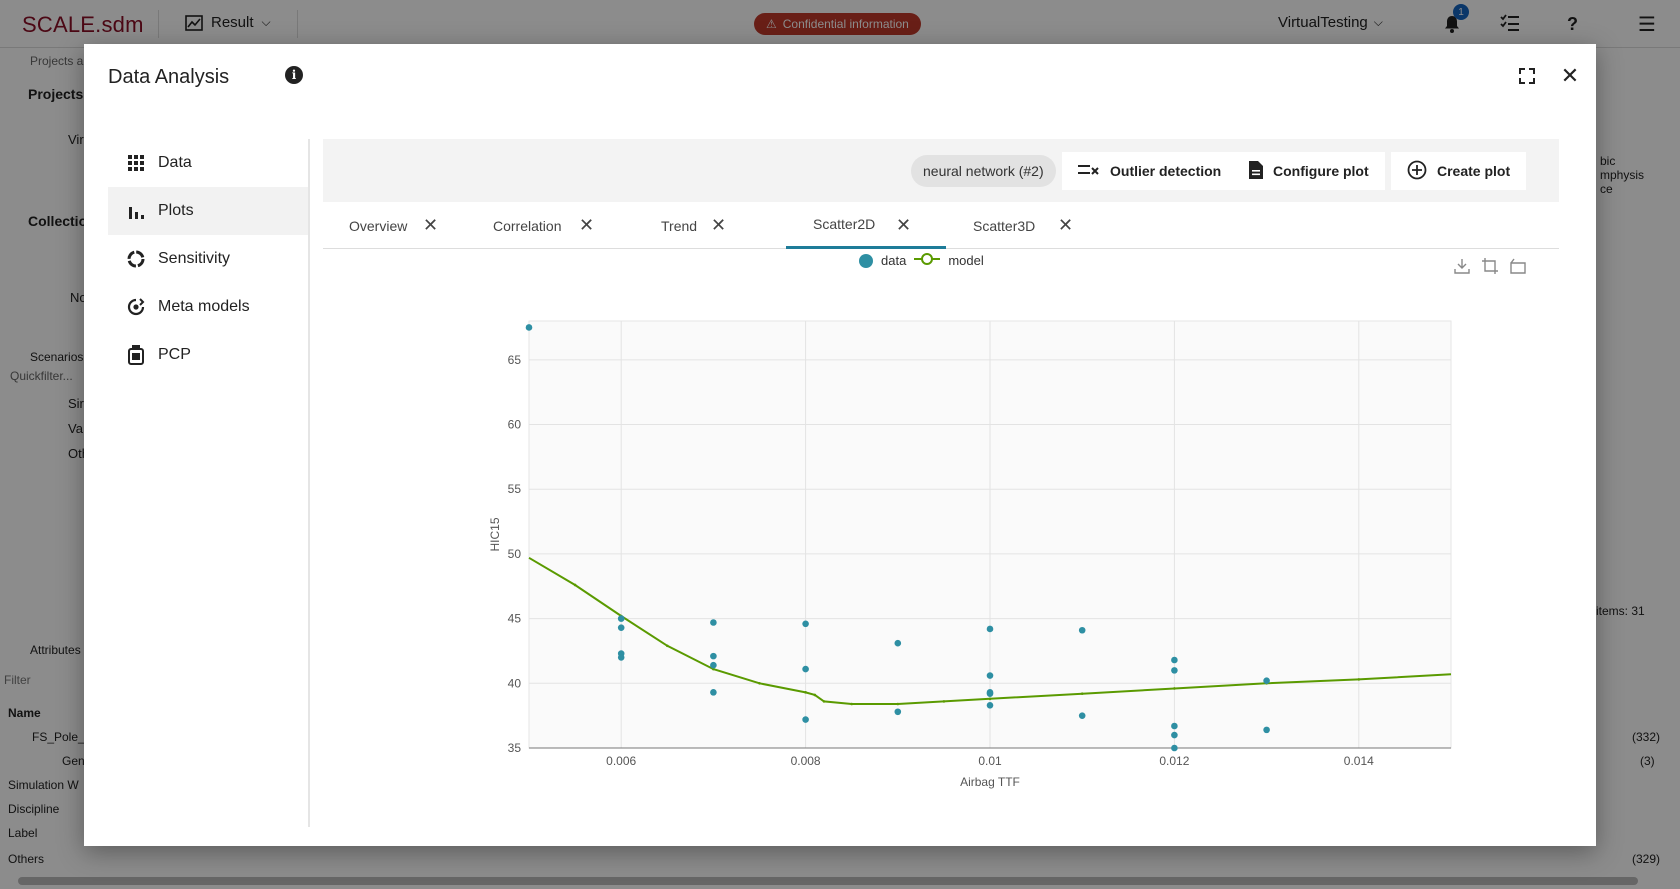 The image size is (1680, 889). I want to click on analysis-sidebar: Data Plots Sensitivity Meta models PCP, so click(208, 259).